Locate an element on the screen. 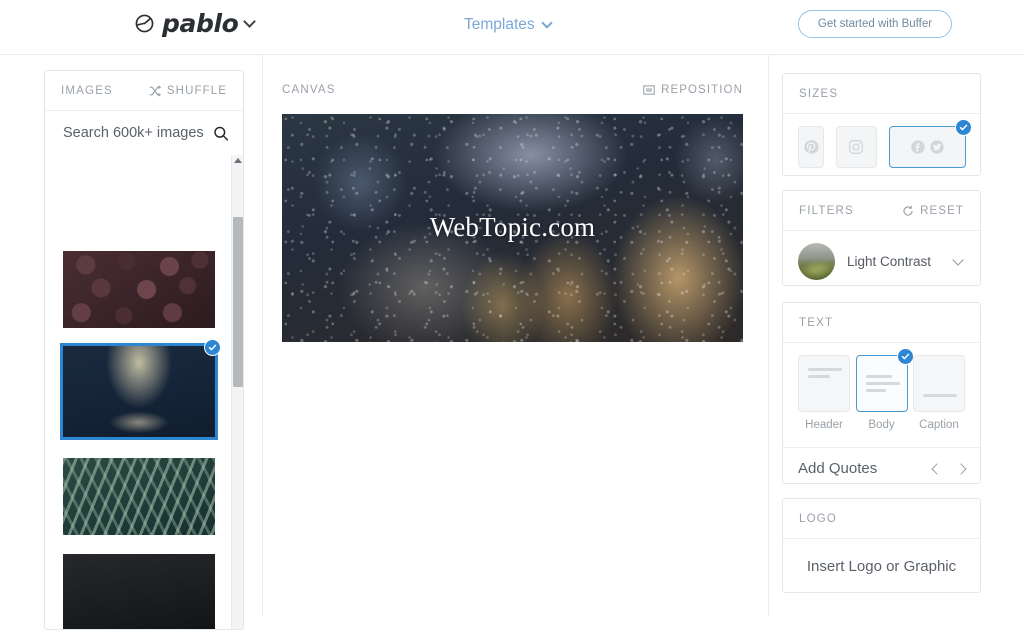 This screenshot has height=630, width=1024. filter-selector: Light Contrast is located at coordinates (881, 255).